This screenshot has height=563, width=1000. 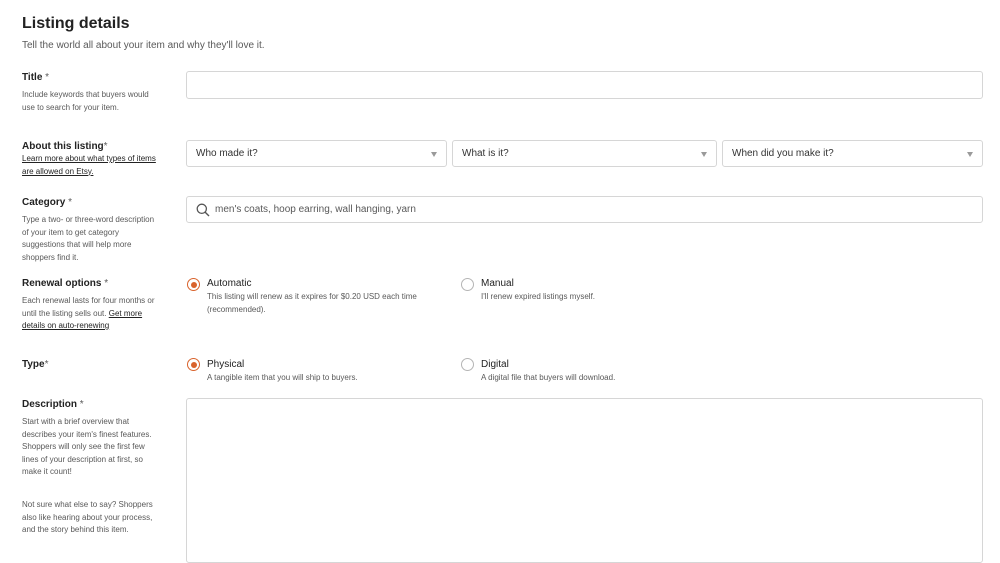 I want to click on search-icon, so click(x=203, y=210).